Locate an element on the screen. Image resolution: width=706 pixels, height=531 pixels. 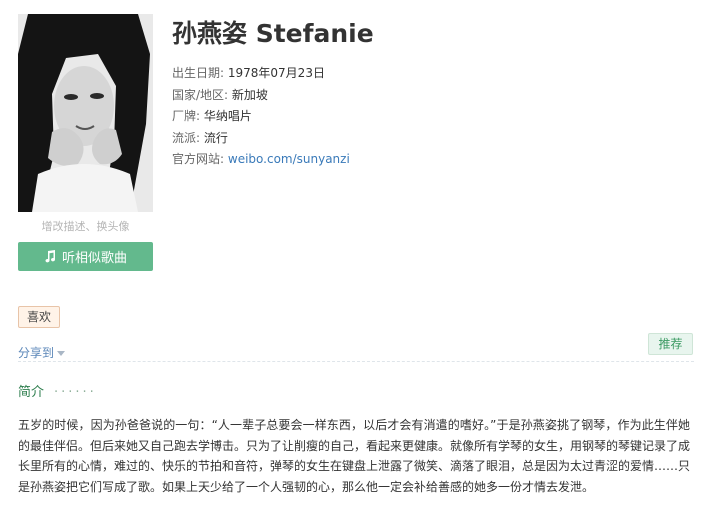
info-label: 厂牌: is located at coordinates (186, 116).